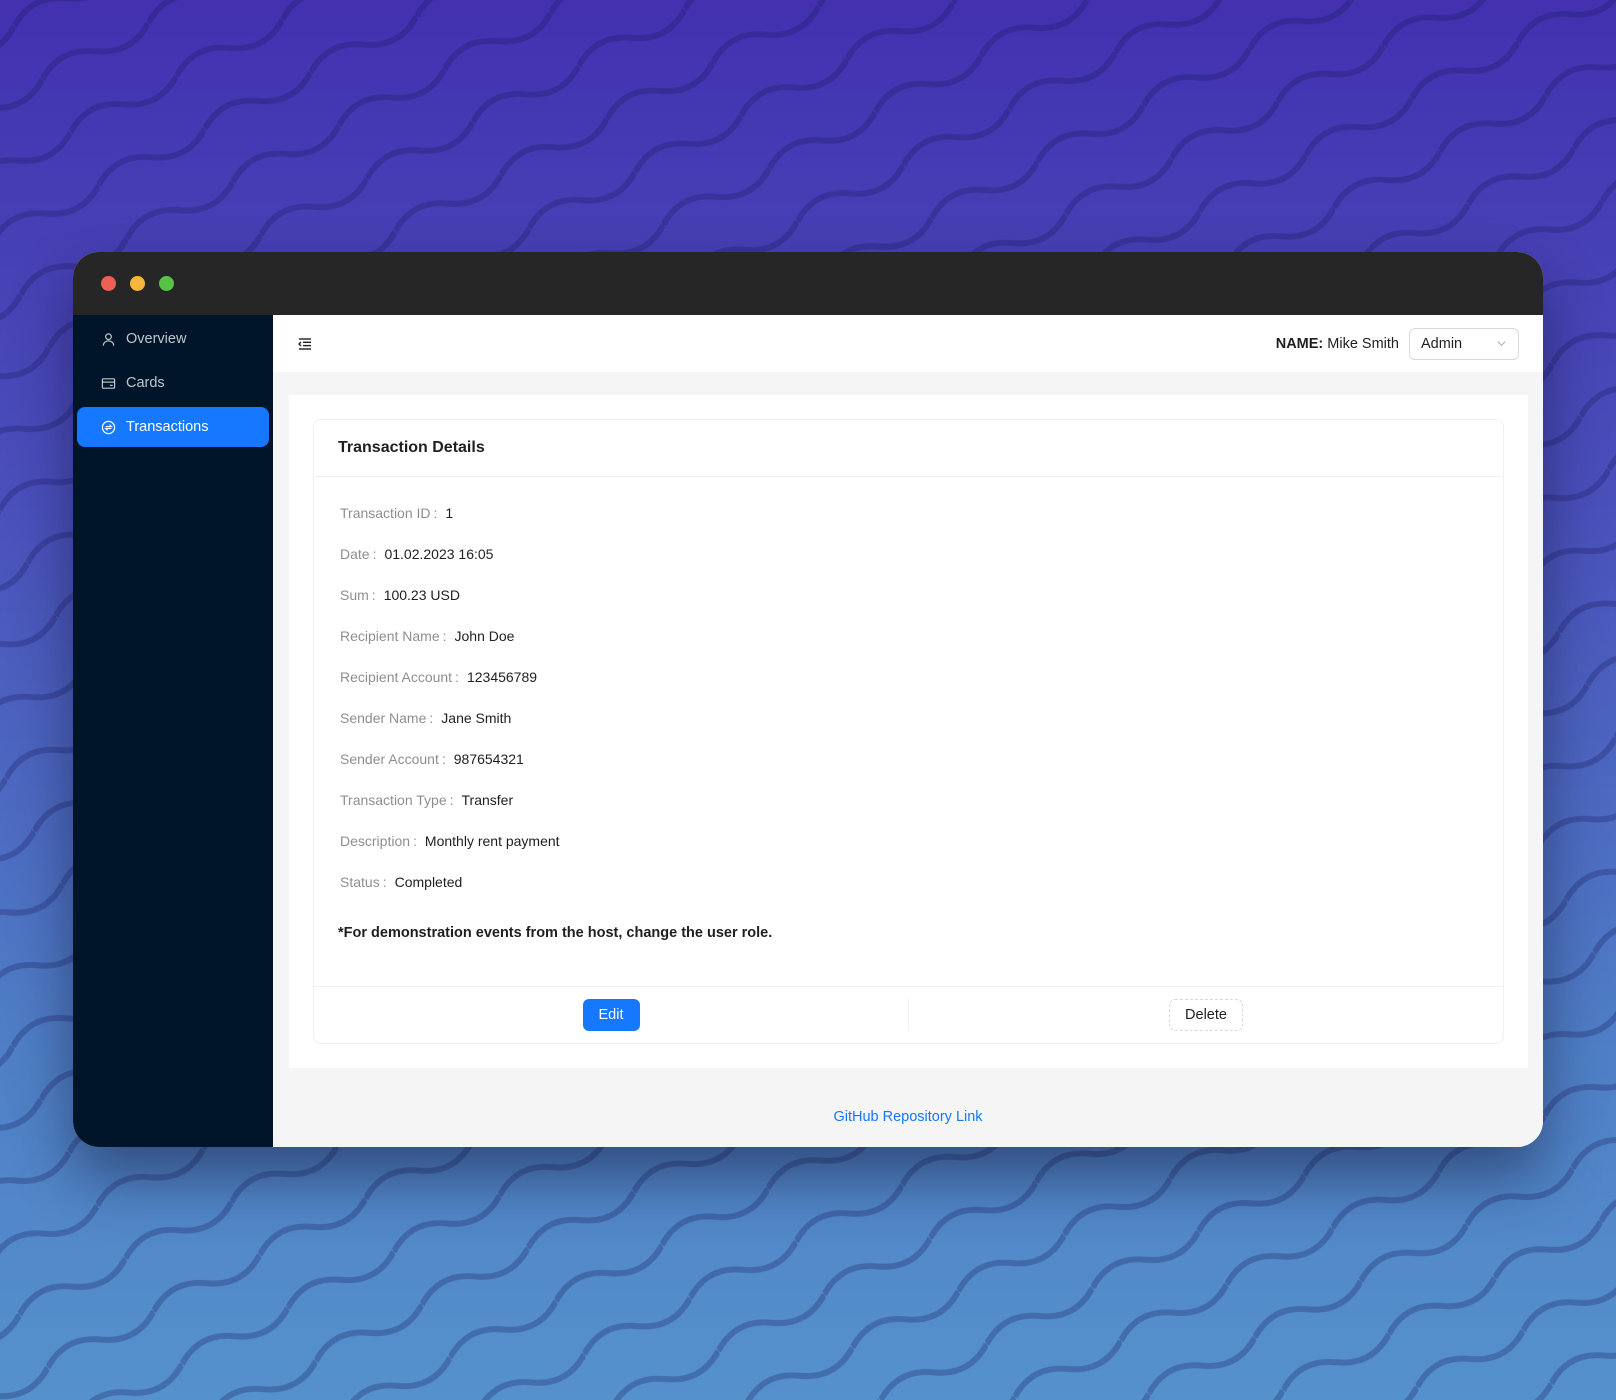  What do you see at coordinates (909, 808) in the screenshot?
I see `field-row: Transaction Type: Transfer` at bounding box center [909, 808].